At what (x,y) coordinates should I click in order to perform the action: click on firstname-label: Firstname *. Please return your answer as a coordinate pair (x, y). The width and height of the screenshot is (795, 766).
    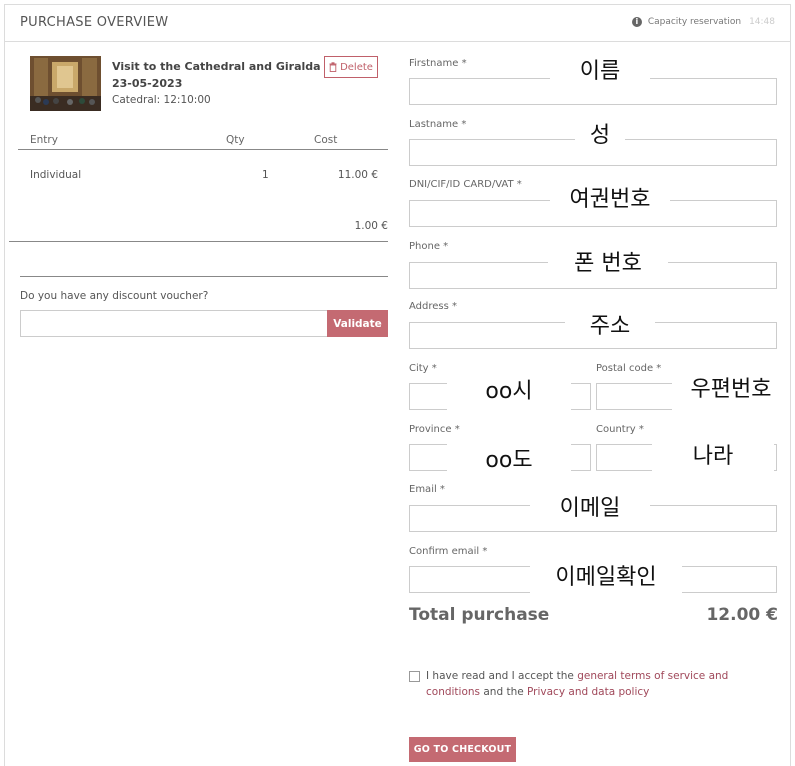
    Looking at the image, I should click on (438, 63).